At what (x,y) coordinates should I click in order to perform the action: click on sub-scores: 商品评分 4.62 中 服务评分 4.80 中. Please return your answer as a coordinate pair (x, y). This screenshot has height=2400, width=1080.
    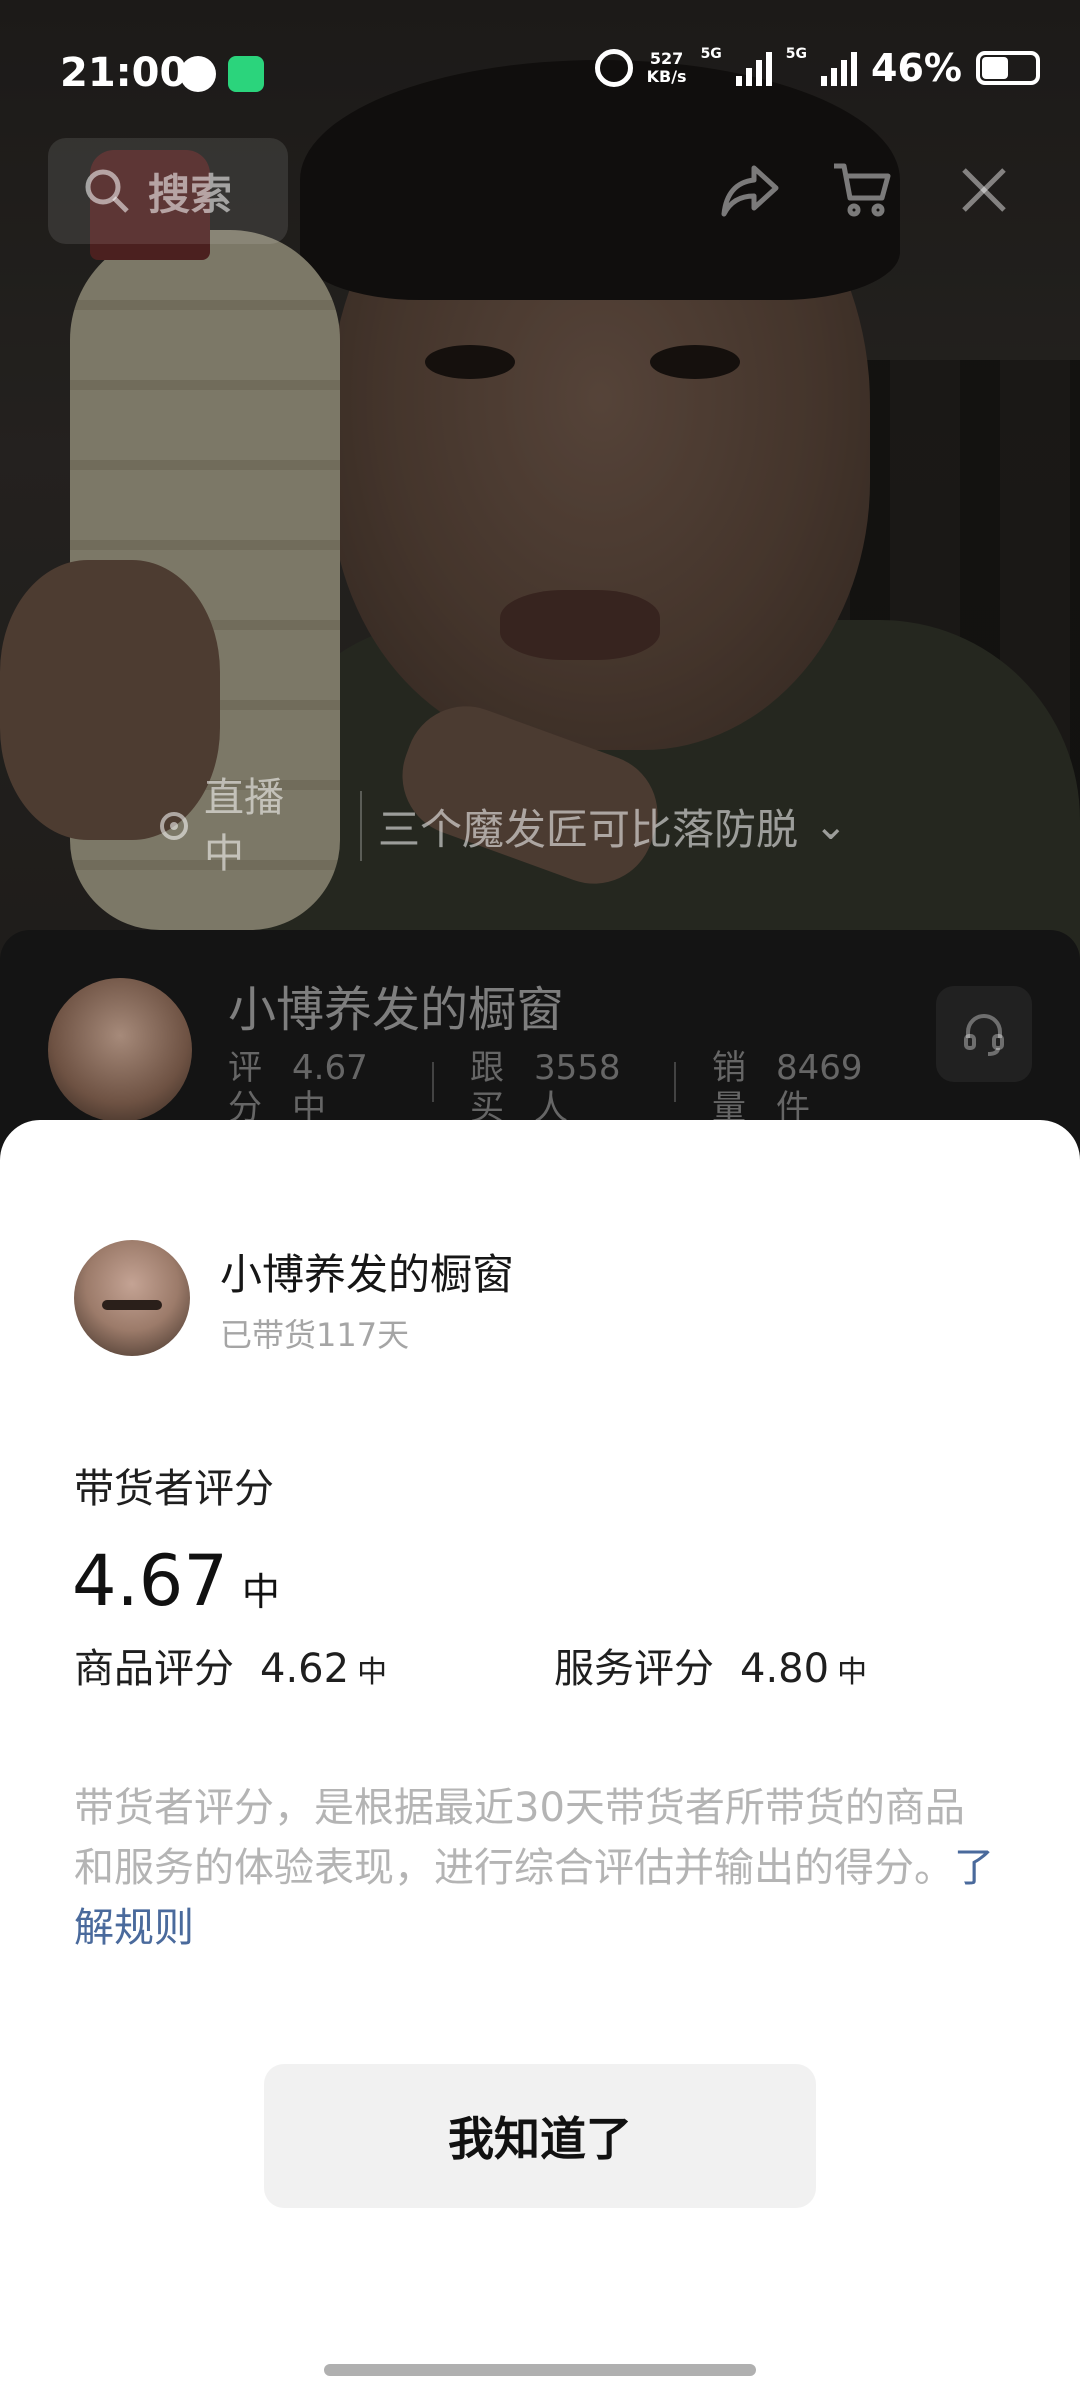
    Looking at the image, I should click on (554, 1665).